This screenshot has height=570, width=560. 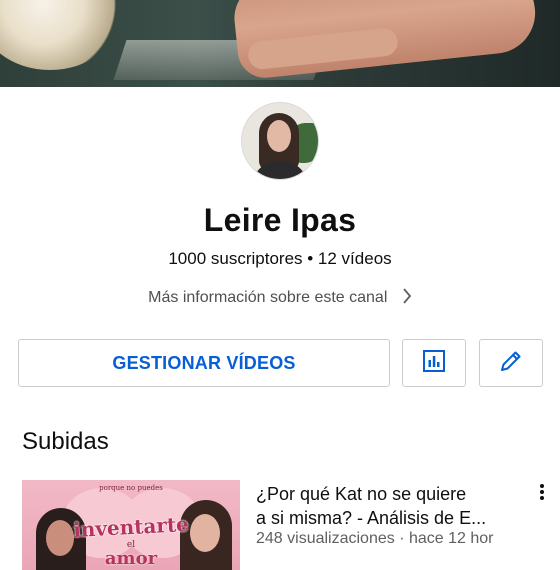 What do you see at coordinates (542, 492) in the screenshot?
I see `more-options-icon` at bounding box center [542, 492].